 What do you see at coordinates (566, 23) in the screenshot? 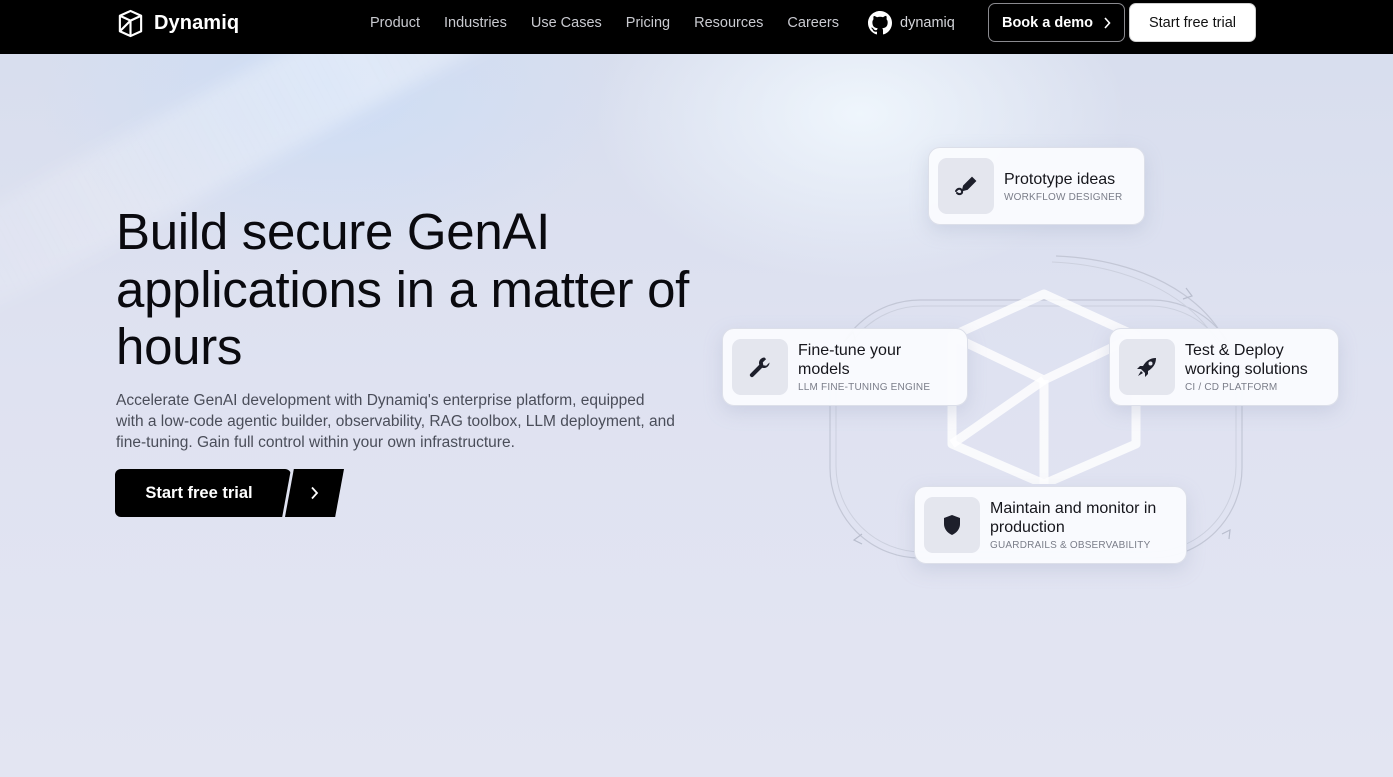
I see `nav-link-use-cases: Use Cases` at bounding box center [566, 23].